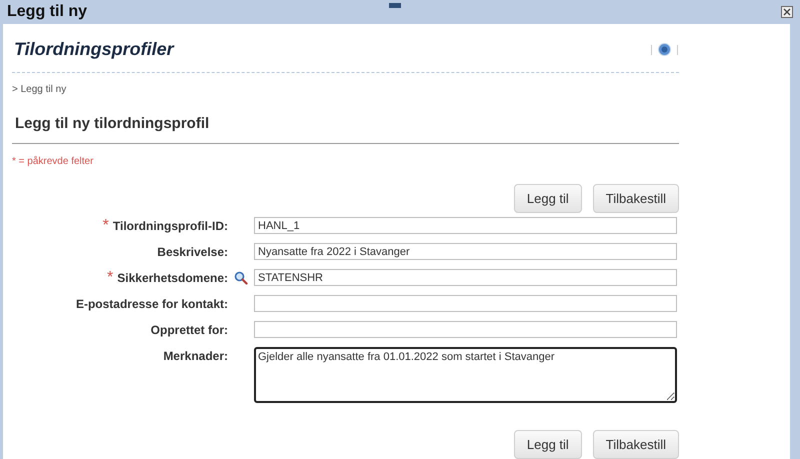  I want to click on field-label: E-postadresse for kontakt:, so click(152, 304).